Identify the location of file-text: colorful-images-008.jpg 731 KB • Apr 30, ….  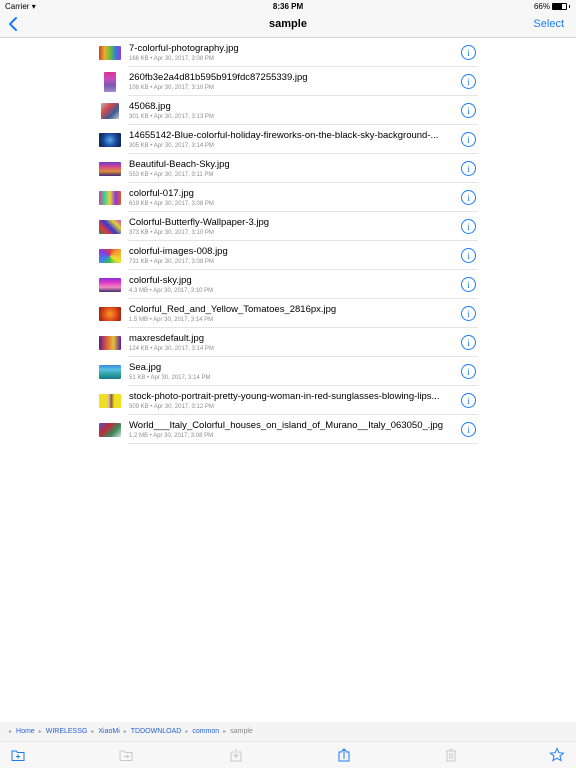
(292, 256).